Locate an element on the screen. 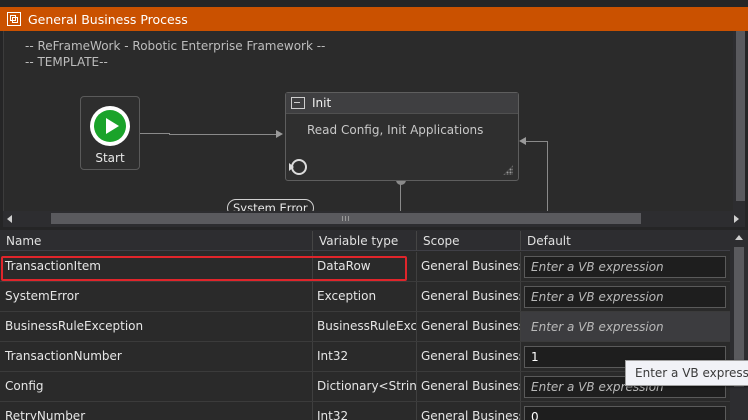 This screenshot has width=748, height=420. designer-vertical-scrollbar is located at coordinates (739, 121).